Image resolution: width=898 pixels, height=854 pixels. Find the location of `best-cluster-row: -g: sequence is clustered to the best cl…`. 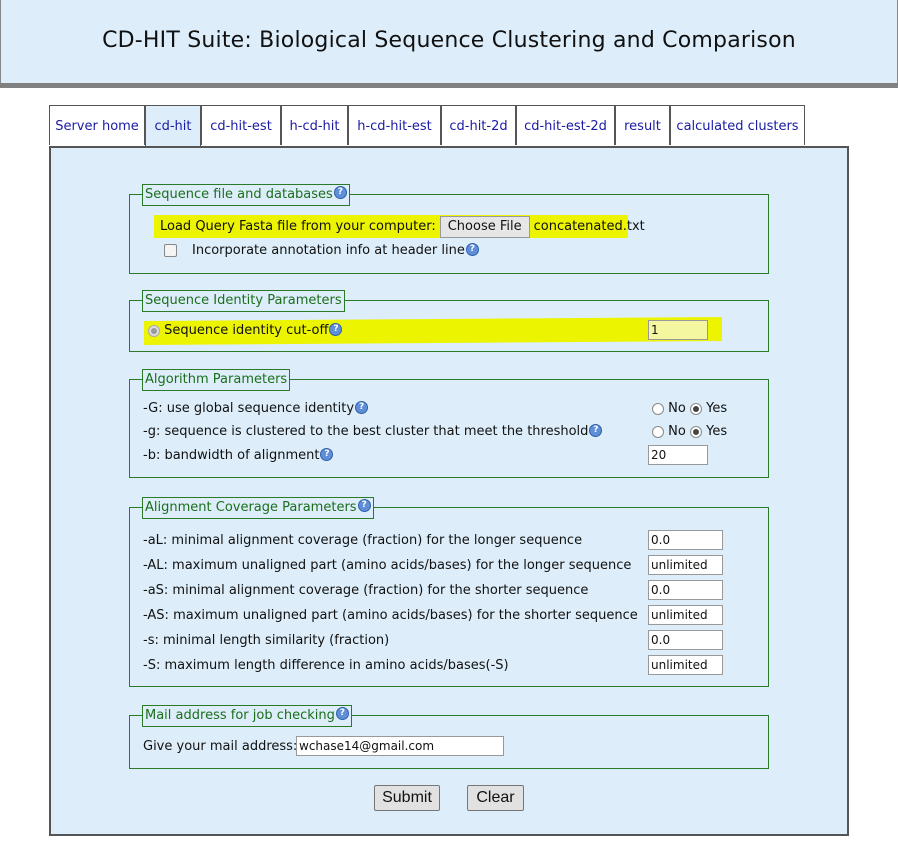

best-cluster-row: -g: sequence is clustered to the best cl… is located at coordinates (373, 431).